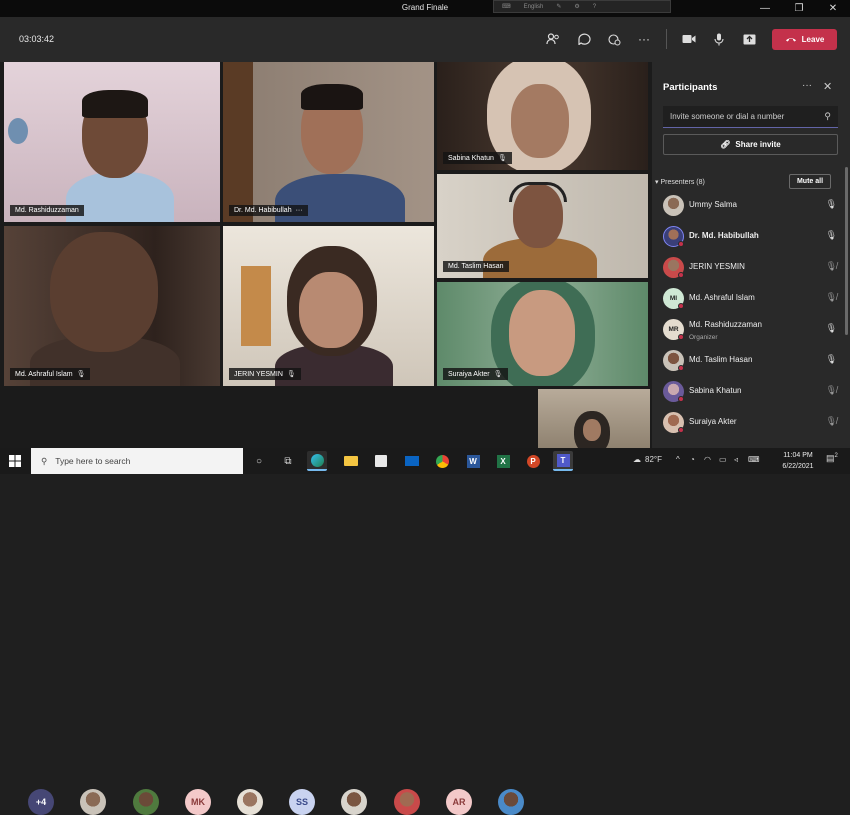  What do you see at coordinates (799, 8) in the screenshot?
I see `maximize-button: ❐` at bounding box center [799, 8].